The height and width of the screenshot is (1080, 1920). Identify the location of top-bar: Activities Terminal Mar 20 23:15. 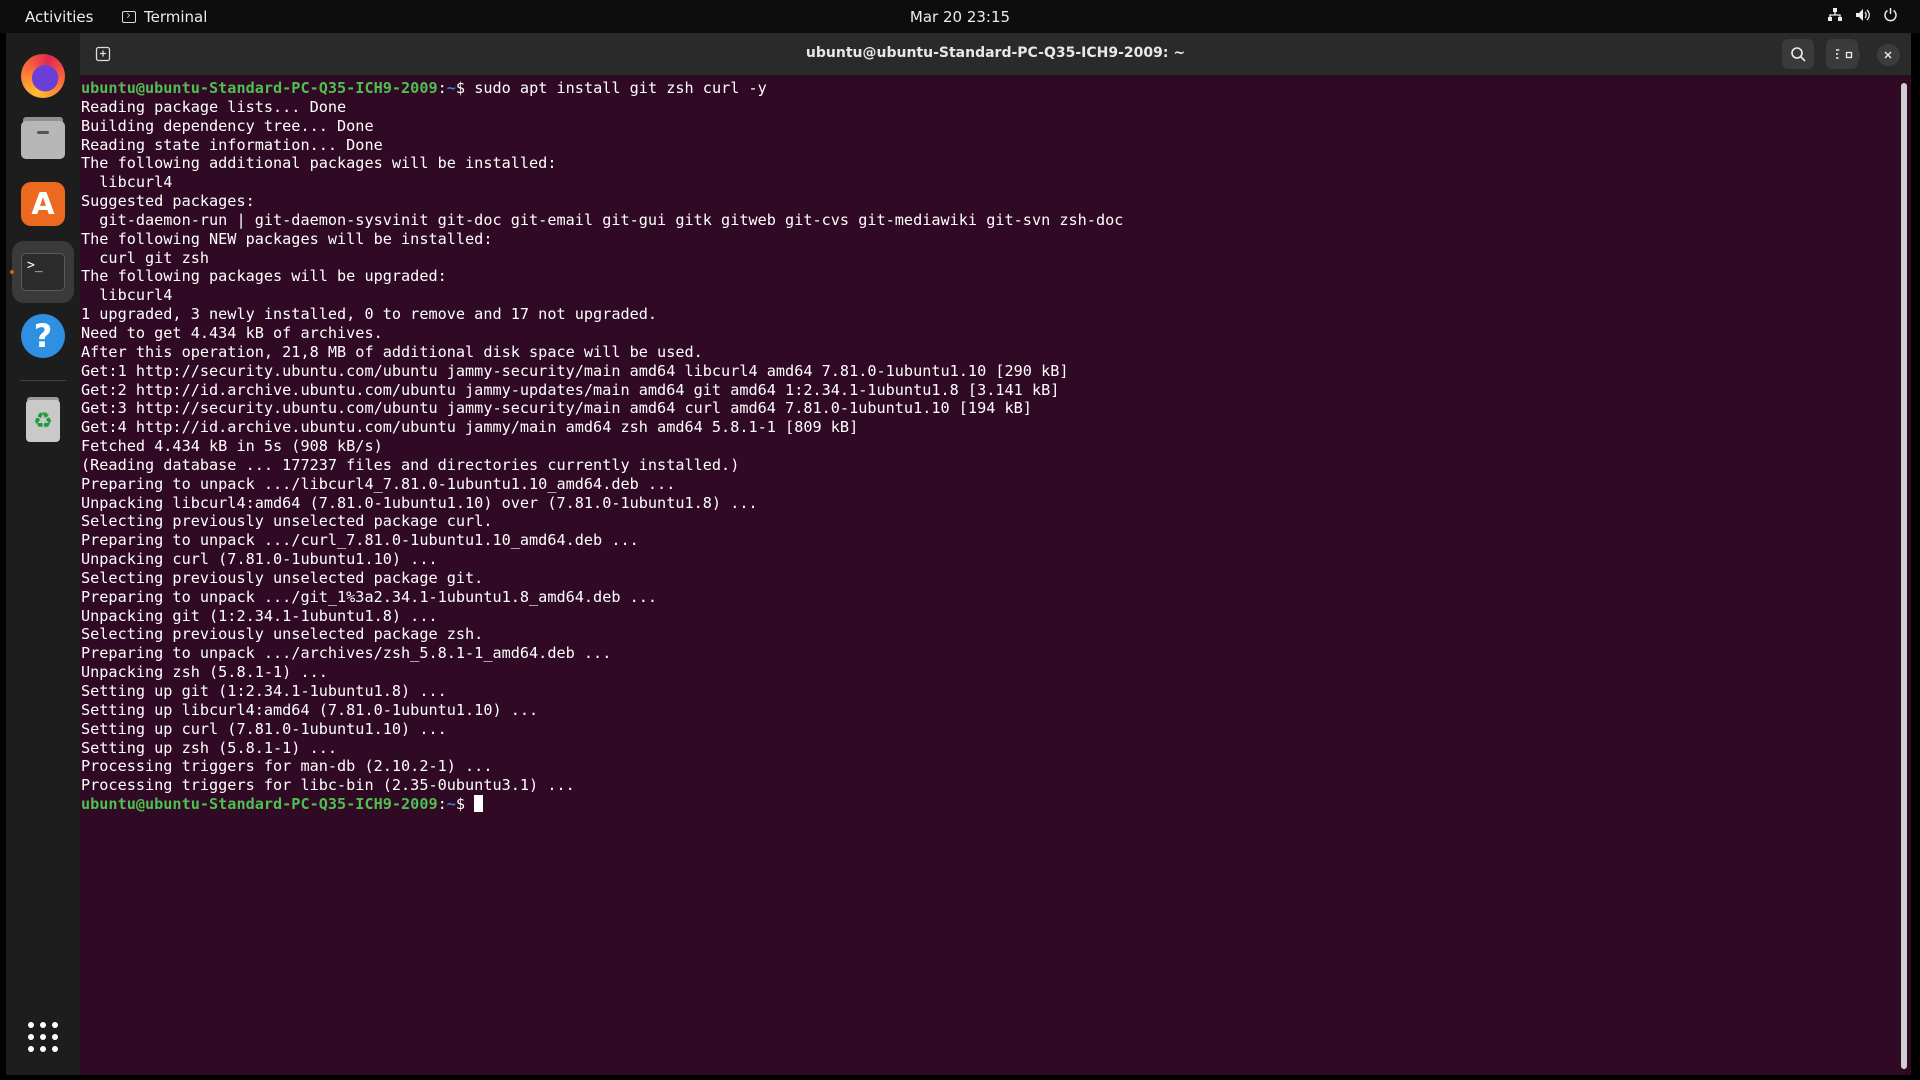
(960, 16).